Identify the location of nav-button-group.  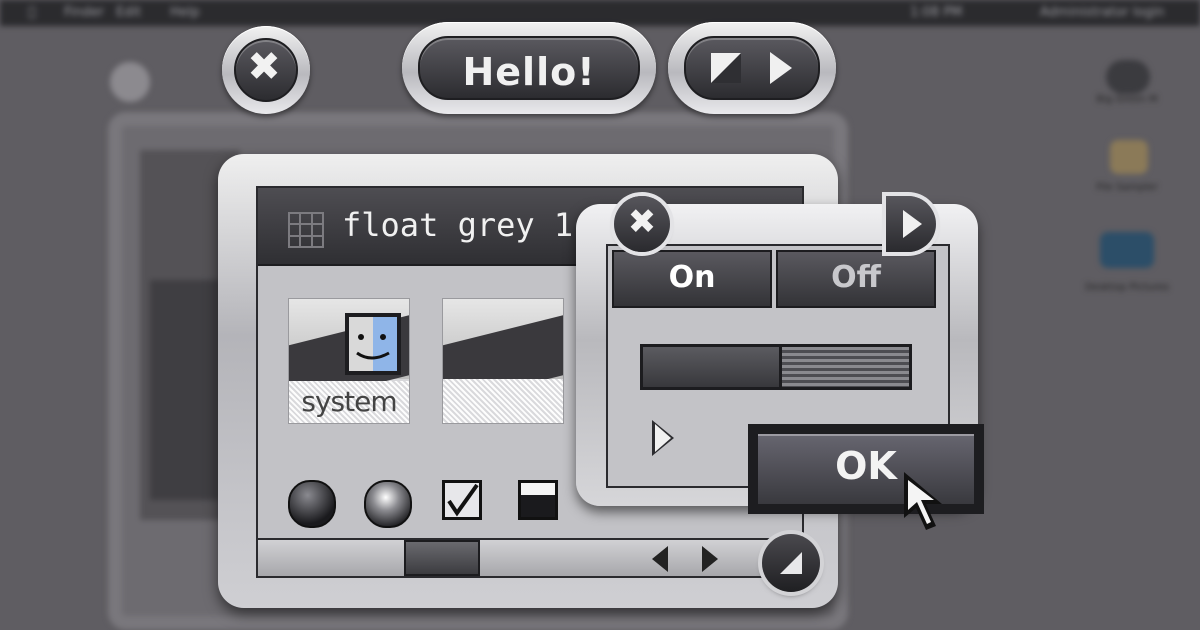
(752, 68).